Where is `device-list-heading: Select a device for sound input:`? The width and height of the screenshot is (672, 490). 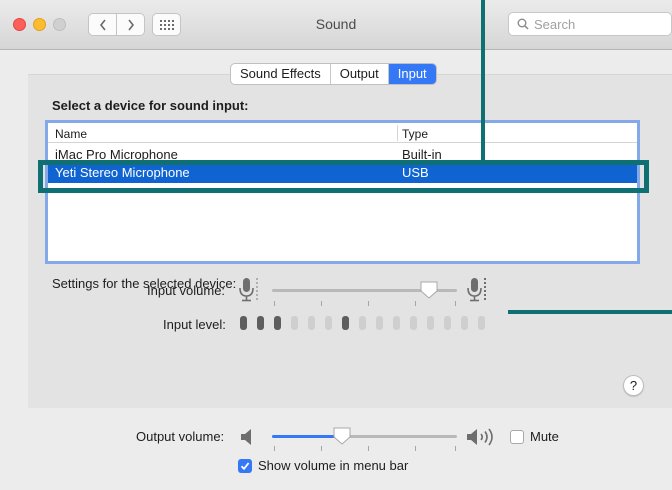
device-list-heading: Select a device for sound input: is located at coordinates (150, 105).